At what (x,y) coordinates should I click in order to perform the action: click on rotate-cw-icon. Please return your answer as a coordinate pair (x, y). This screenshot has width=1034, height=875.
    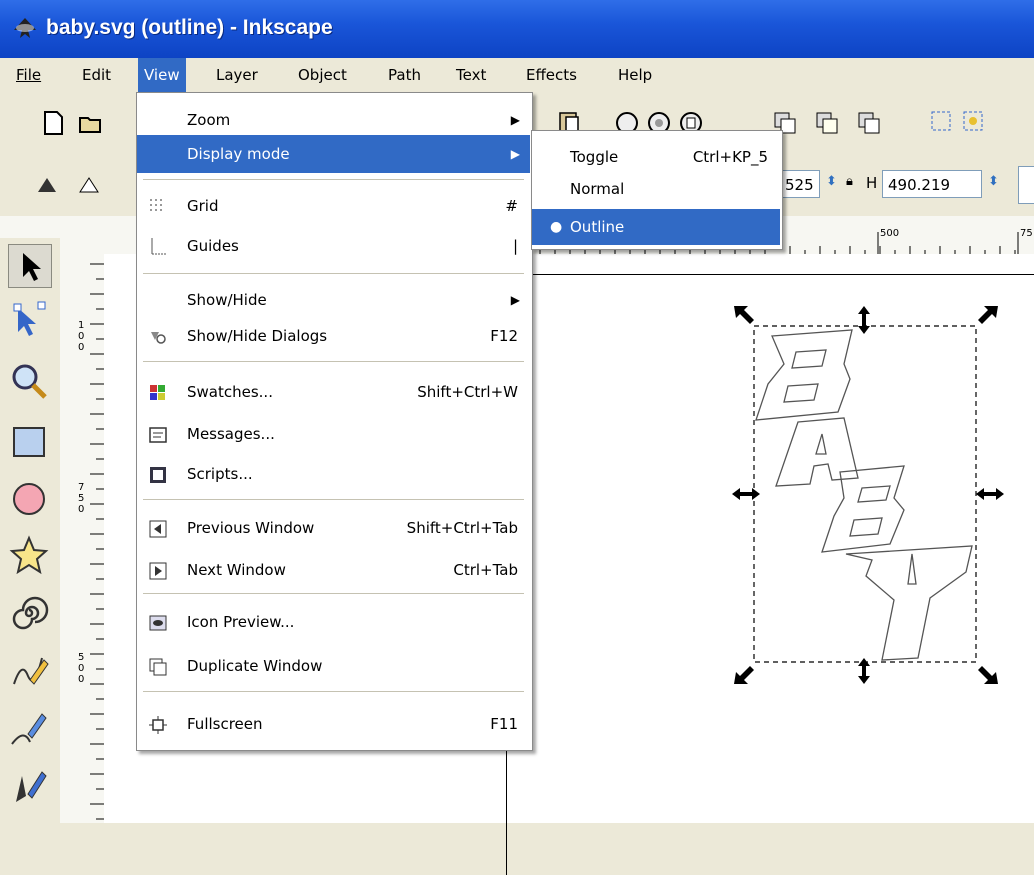
    Looking at the image, I should click on (89, 185).